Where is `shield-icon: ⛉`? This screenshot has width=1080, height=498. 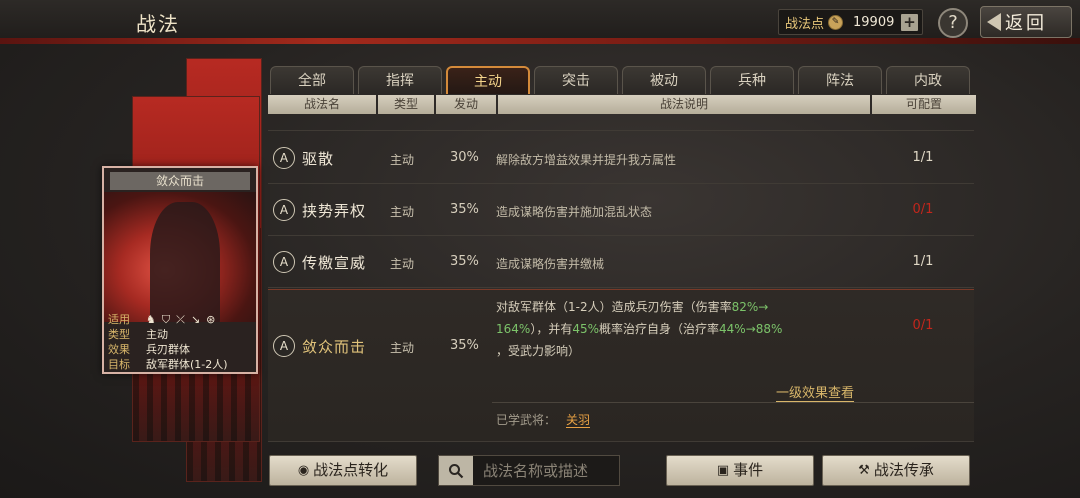 shield-icon: ⛉ is located at coordinates (166, 319).